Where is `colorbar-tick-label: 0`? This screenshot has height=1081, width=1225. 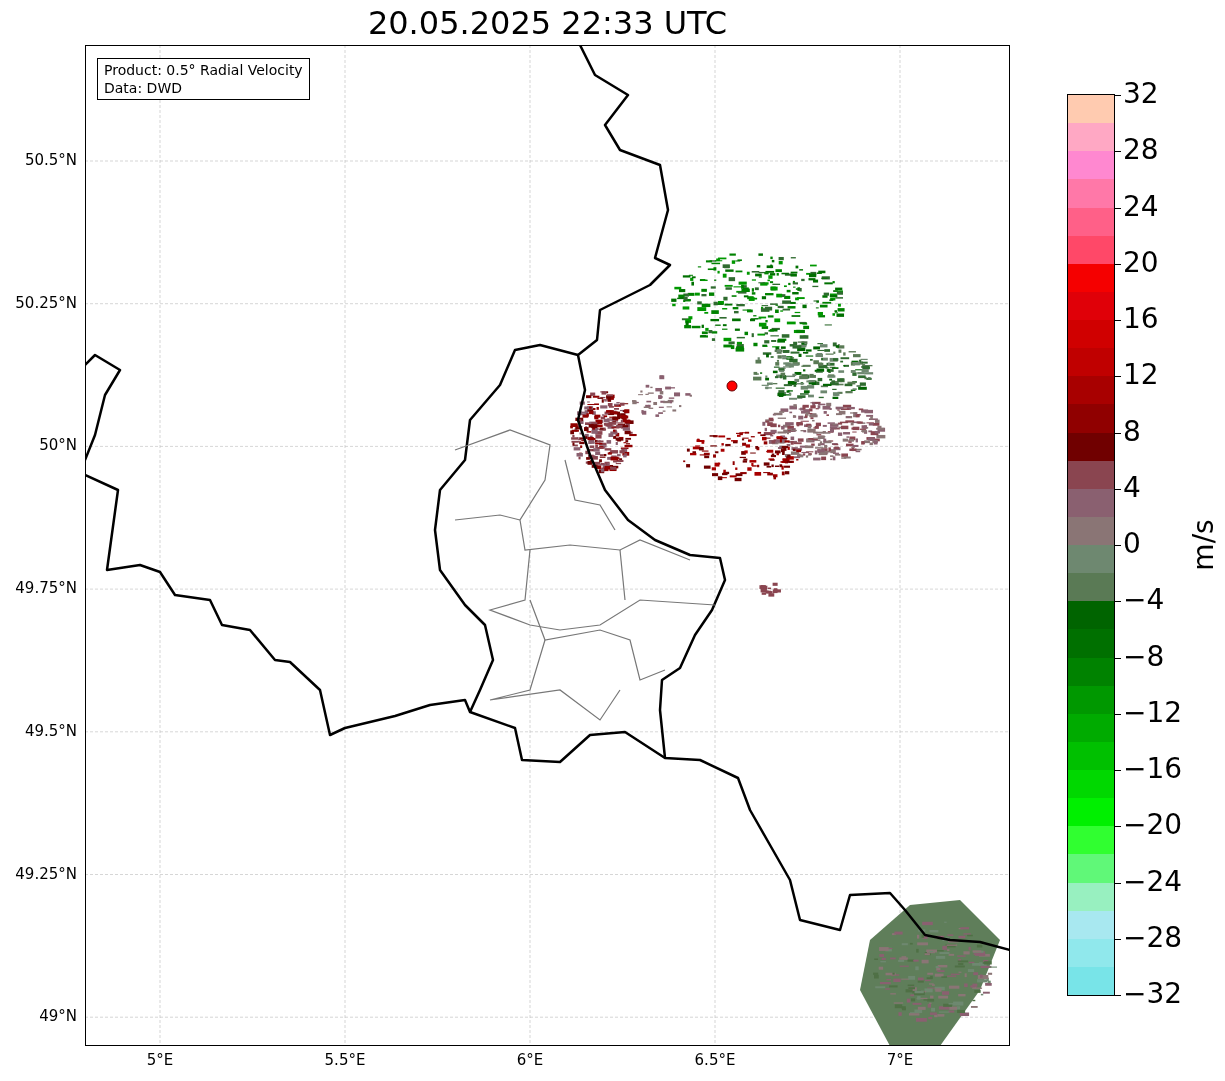 colorbar-tick-label: 0 is located at coordinates (1132, 544).